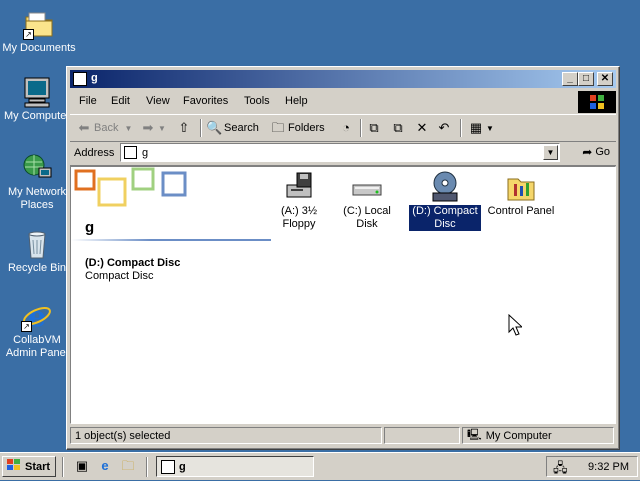 The image size is (640, 481). Describe the element at coordinates (37, 268) in the screenshot. I see `desktop-icon-label: Recycle Bin` at that location.